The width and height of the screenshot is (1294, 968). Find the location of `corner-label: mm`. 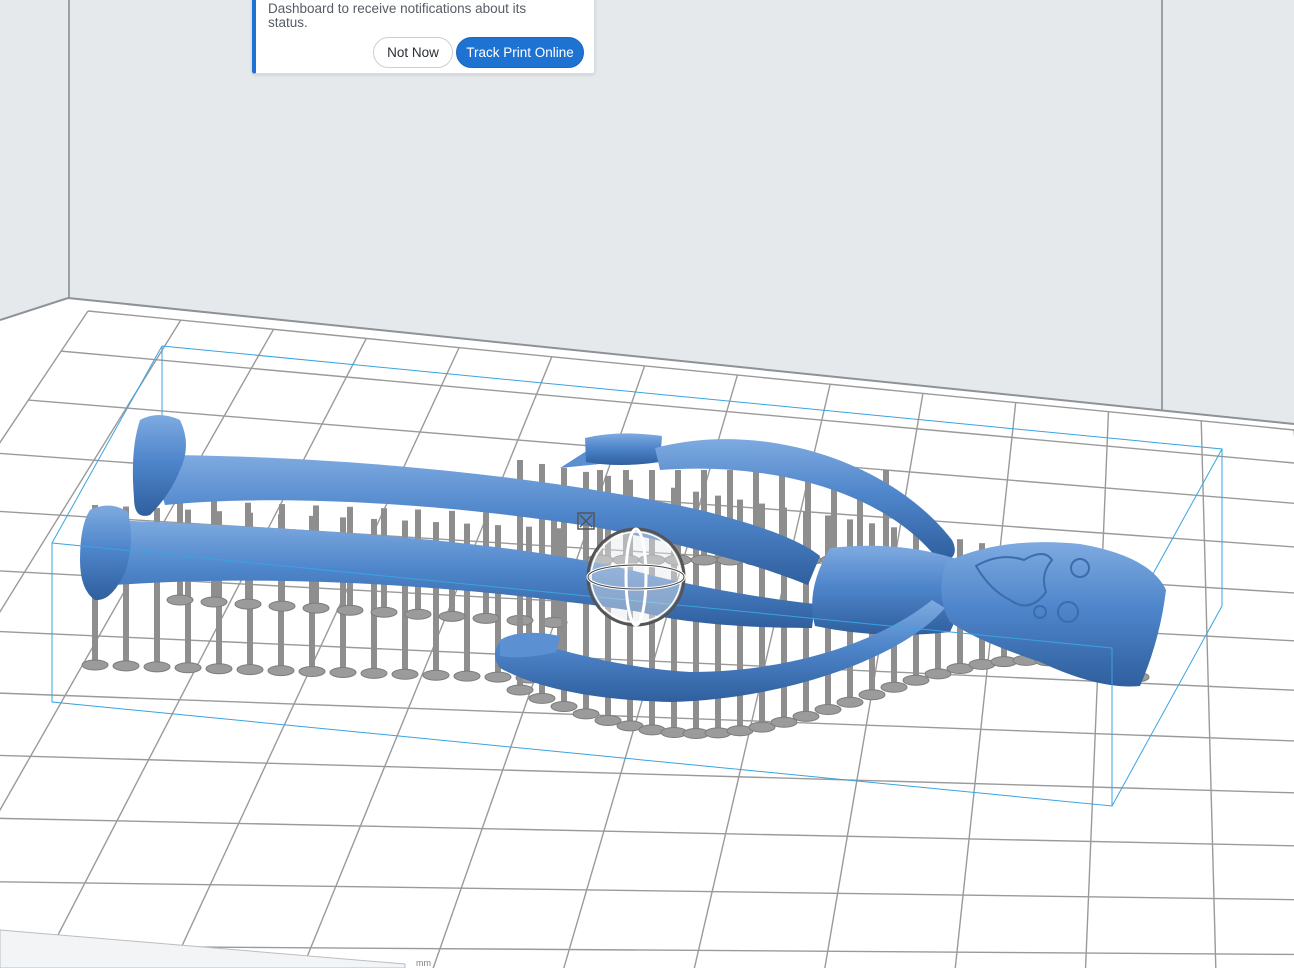

corner-label: mm is located at coordinates (423, 963).